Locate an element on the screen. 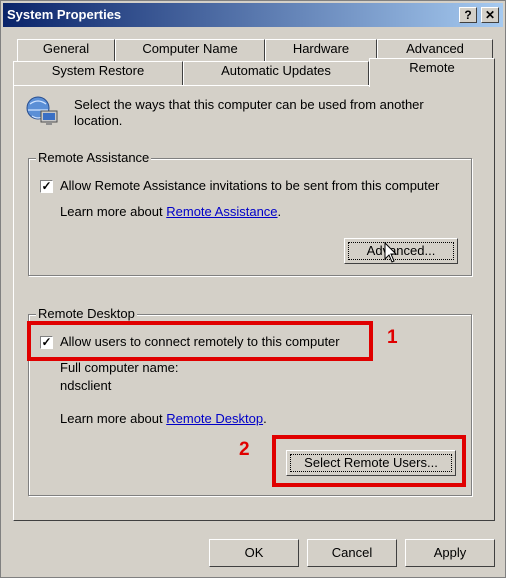 Image resolution: width=506 pixels, height=578 pixels. help-button: ? is located at coordinates (468, 15).